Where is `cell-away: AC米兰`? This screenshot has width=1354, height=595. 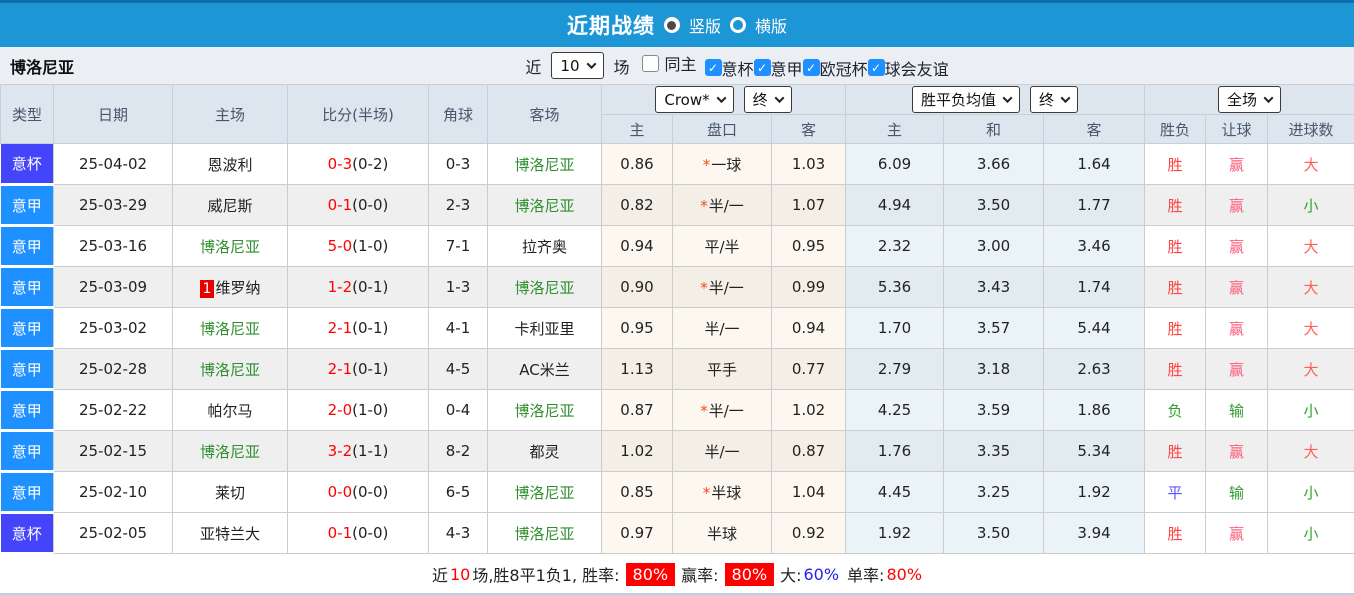 cell-away: AC米兰 is located at coordinates (544, 369).